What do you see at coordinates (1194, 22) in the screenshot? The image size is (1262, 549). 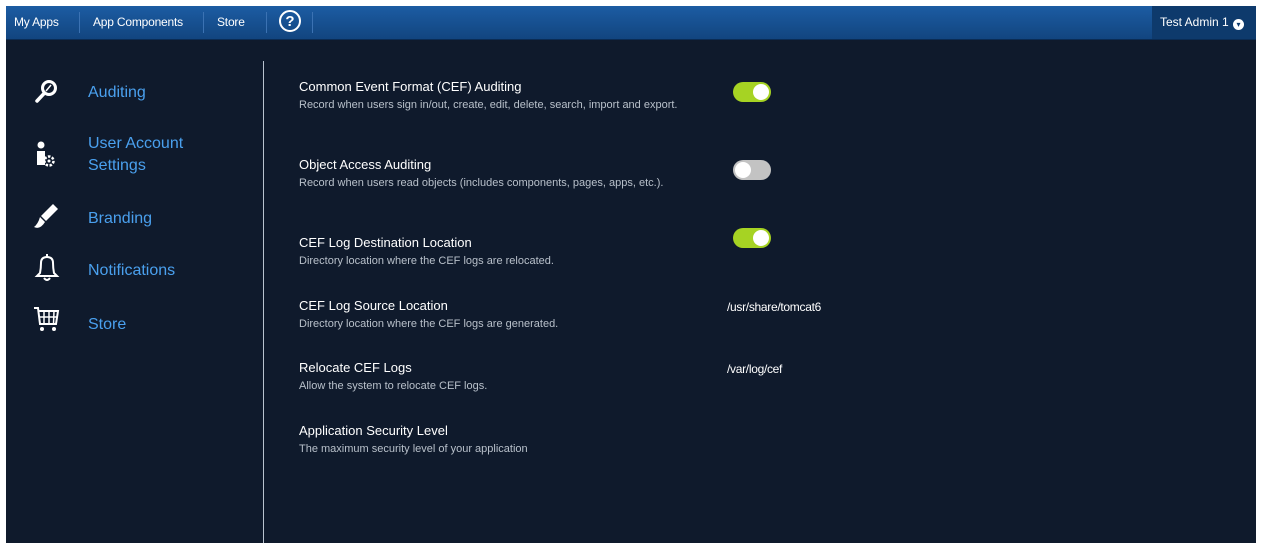 I see `user-name: Test Admin 1` at bounding box center [1194, 22].